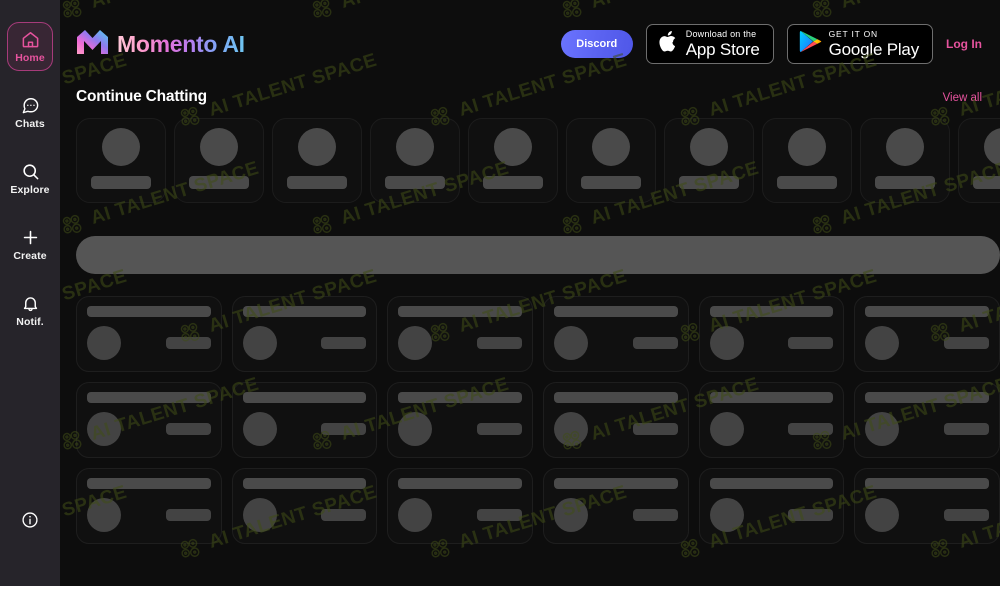 The image size is (1000, 600). What do you see at coordinates (722, 49) in the screenshot?
I see `app-store-big-text: App Store` at bounding box center [722, 49].